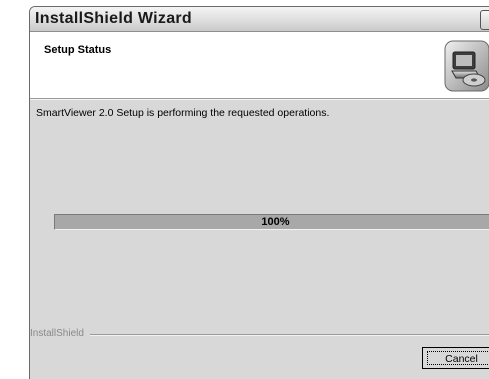 The height and width of the screenshot is (379, 489). I want to click on progress-bar: 100%, so click(271, 222).